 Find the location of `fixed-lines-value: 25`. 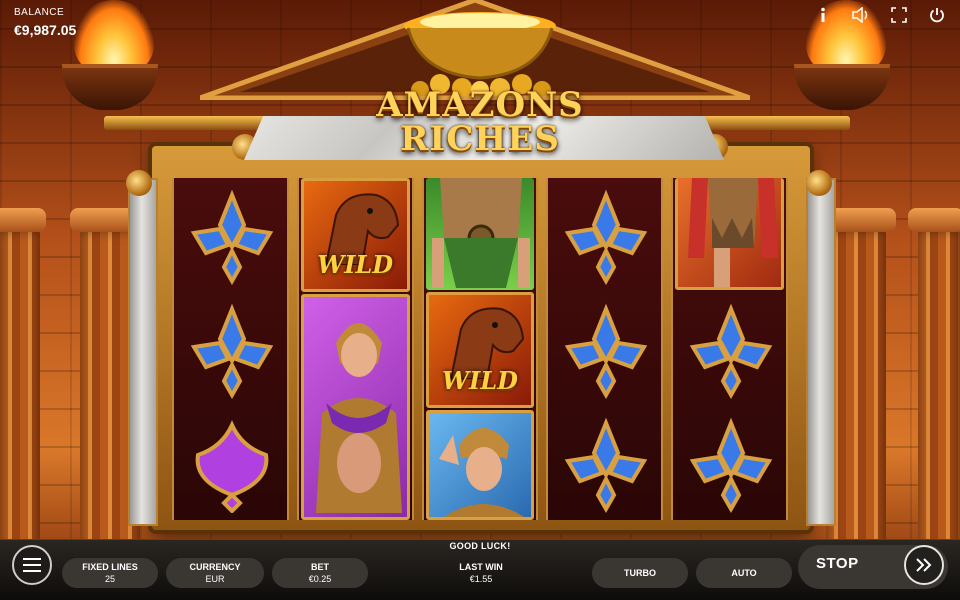

fixed-lines-value: 25 is located at coordinates (109, 579).